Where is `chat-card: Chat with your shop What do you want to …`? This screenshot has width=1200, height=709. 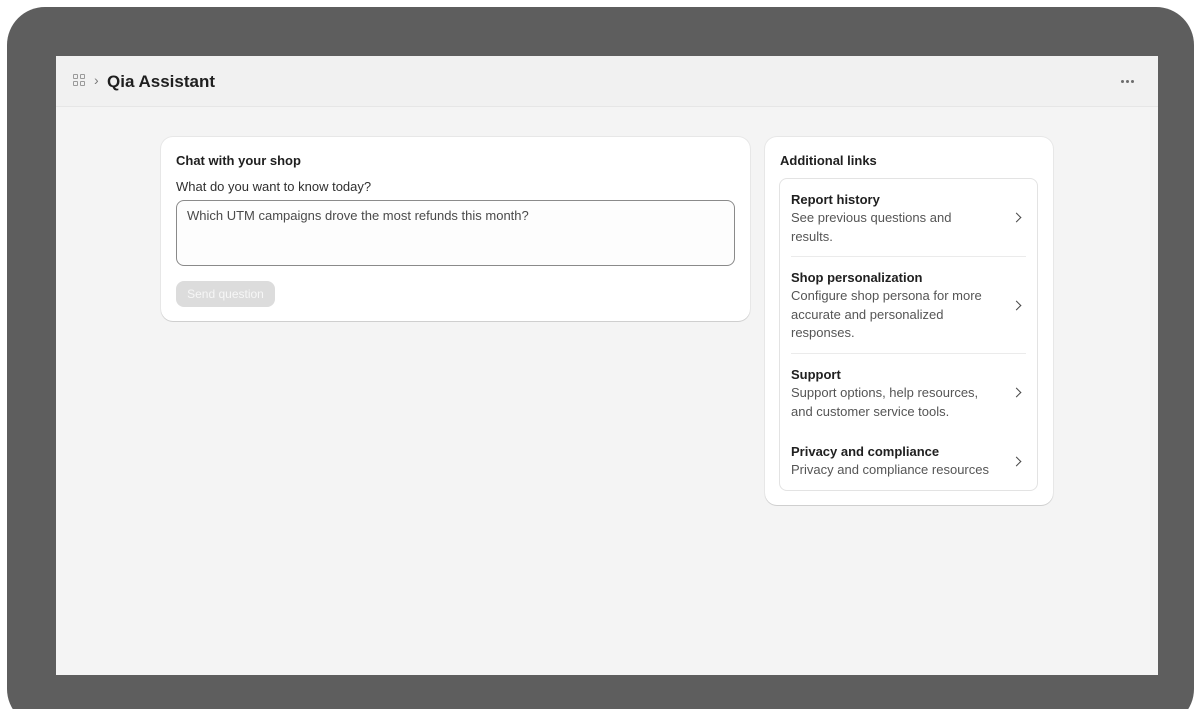 chat-card: Chat with your shop What do you want to … is located at coordinates (455, 229).